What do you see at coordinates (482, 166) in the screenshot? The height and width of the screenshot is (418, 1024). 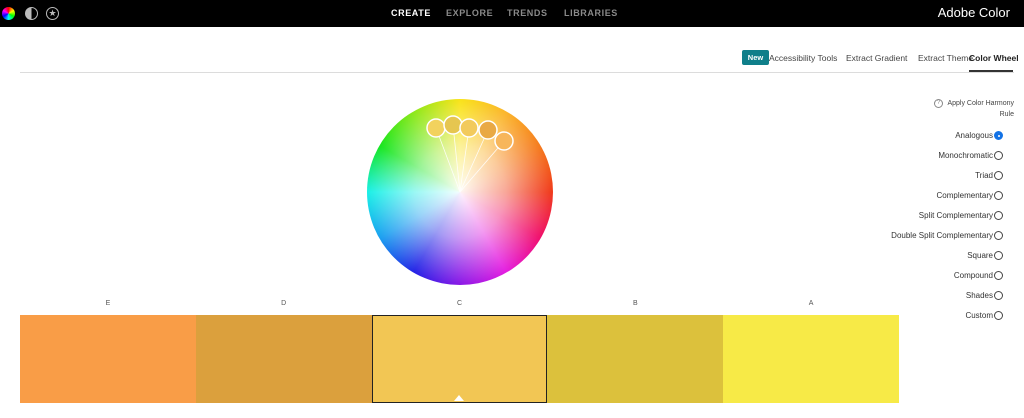 I see `handle-line` at bounding box center [482, 166].